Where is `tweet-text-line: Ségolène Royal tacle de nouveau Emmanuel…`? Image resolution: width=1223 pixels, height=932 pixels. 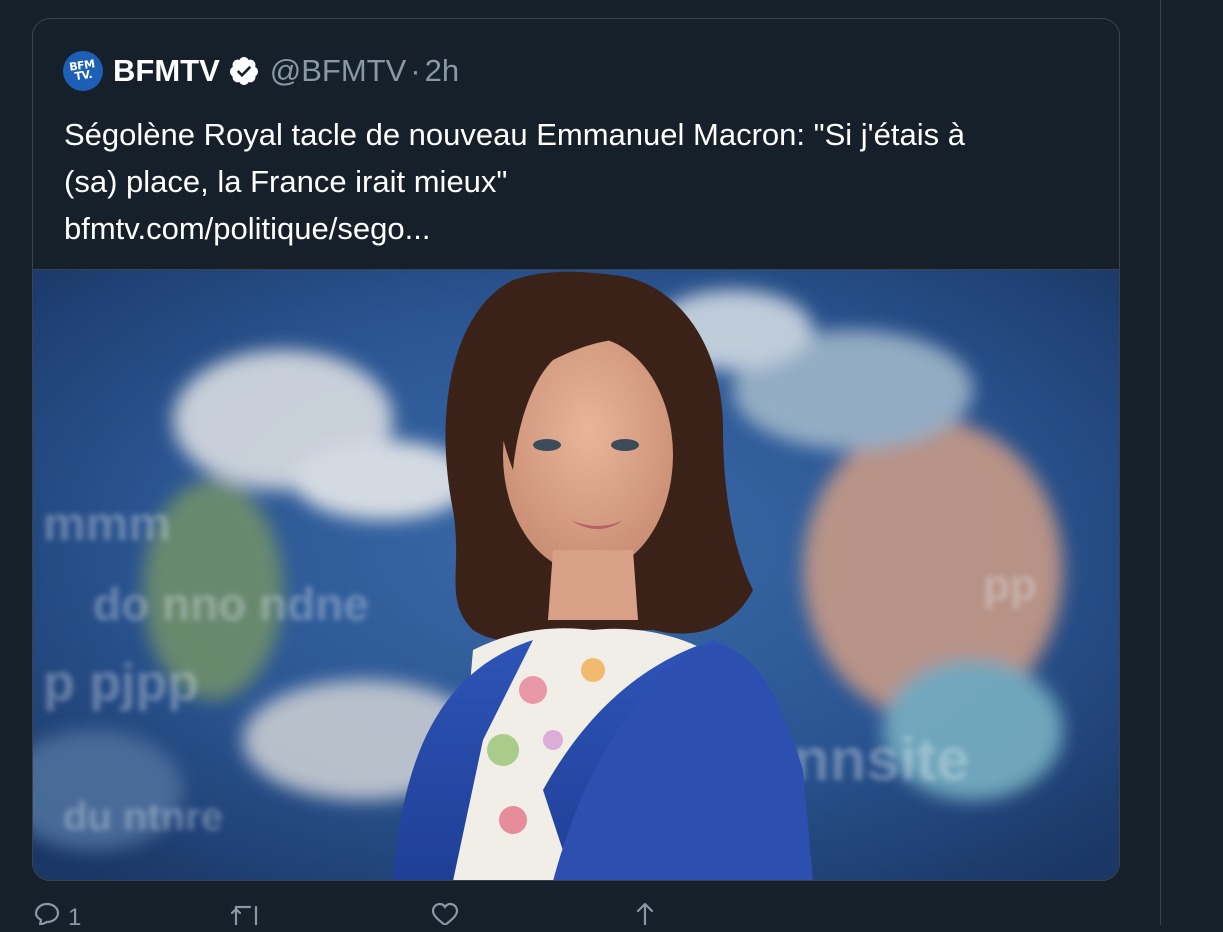
tweet-text-line: Ségolène Royal tacle de nouveau Emmanuel… is located at coordinates (514, 134).